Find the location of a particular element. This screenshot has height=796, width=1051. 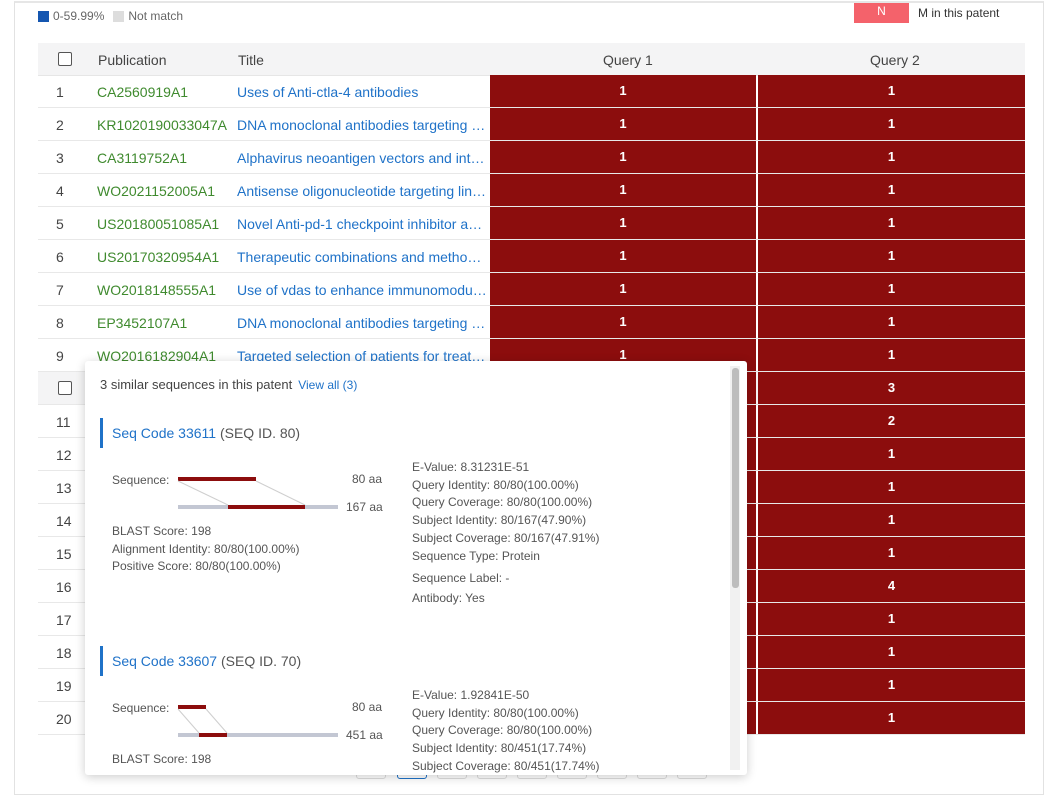

row-number: 20 is located at coordinates (64, 719).